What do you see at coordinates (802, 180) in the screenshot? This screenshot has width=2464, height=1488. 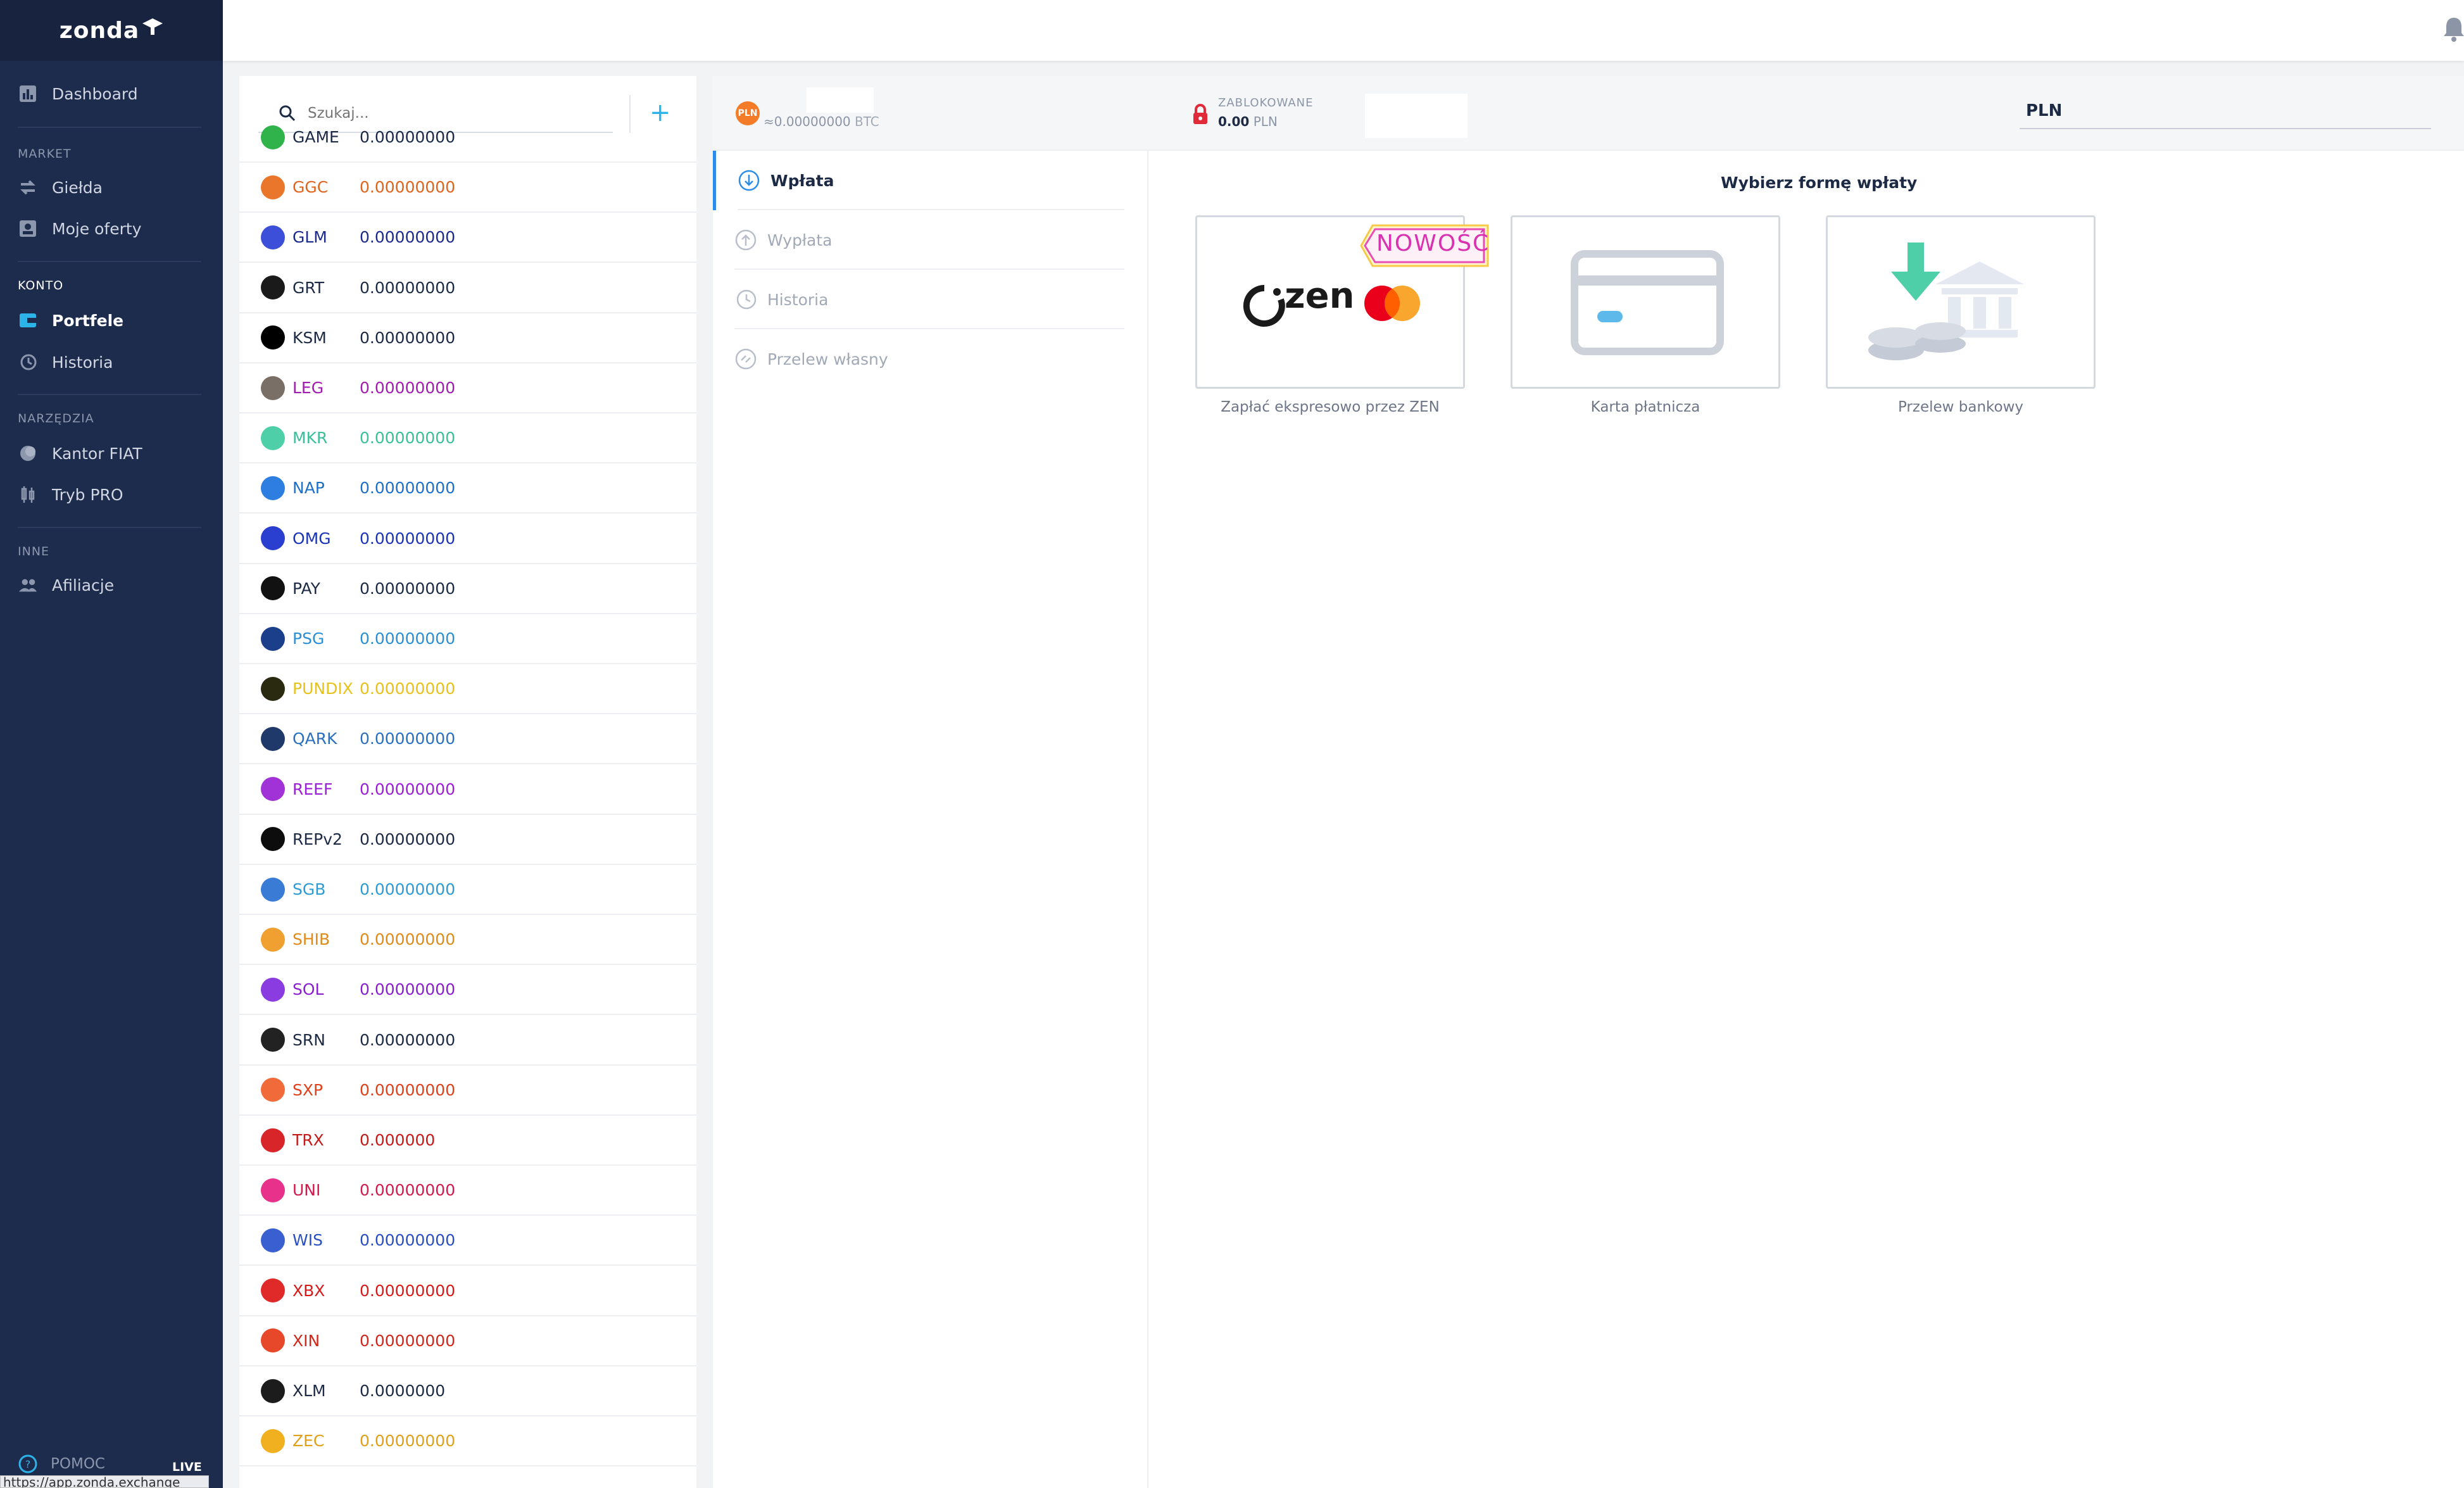 I see `tab-wplata-label: Wpłata` at bounding box center [802, 180].